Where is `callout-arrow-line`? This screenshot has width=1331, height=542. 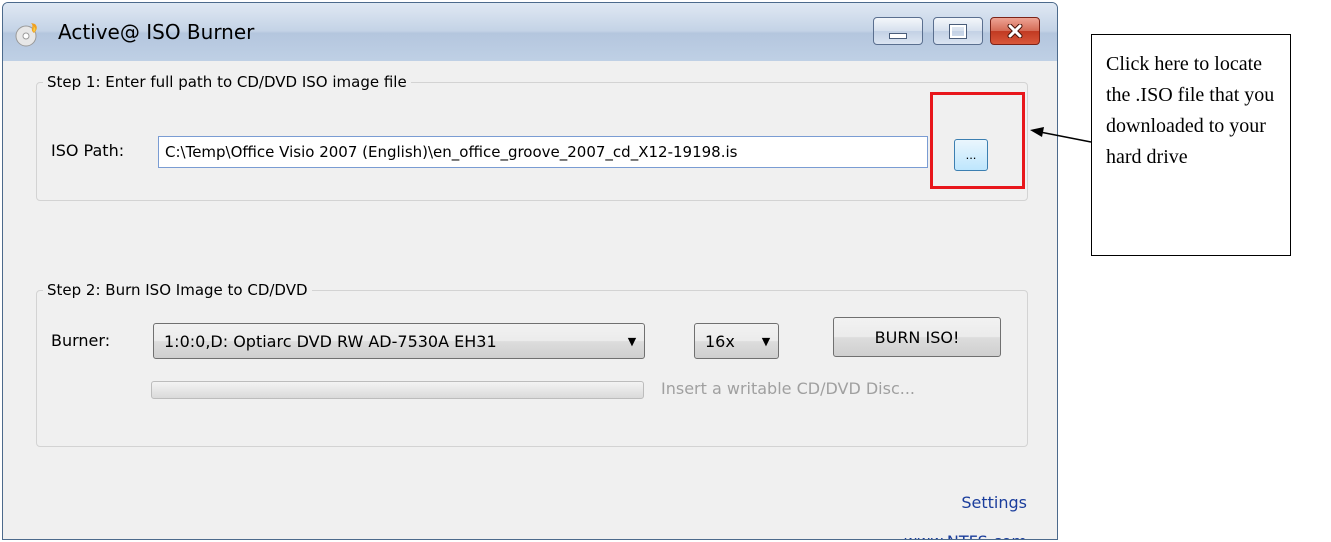
callout-arrow-line is located at coordinates (1065, 137).